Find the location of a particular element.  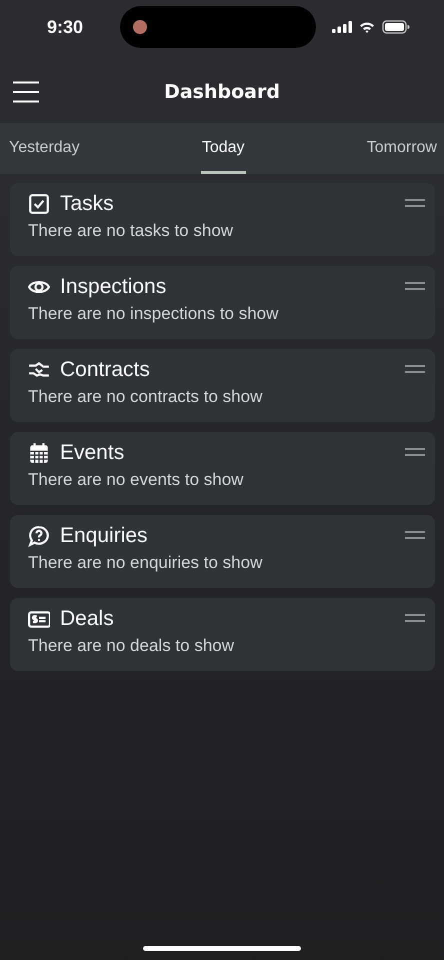

calendar-icon is located at coordinates (39, 453).